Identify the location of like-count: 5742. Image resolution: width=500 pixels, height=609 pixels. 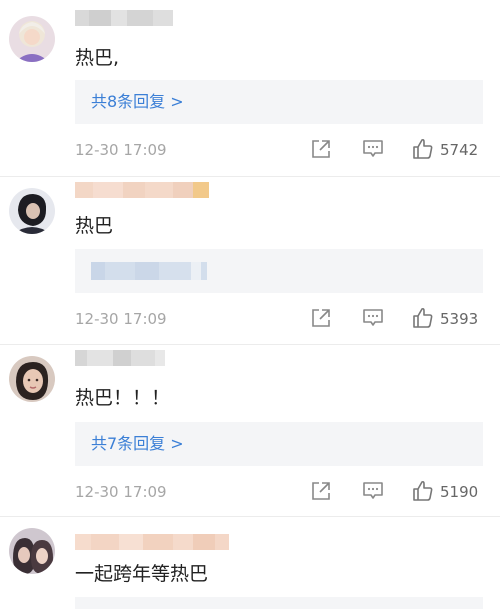
(459, 150).